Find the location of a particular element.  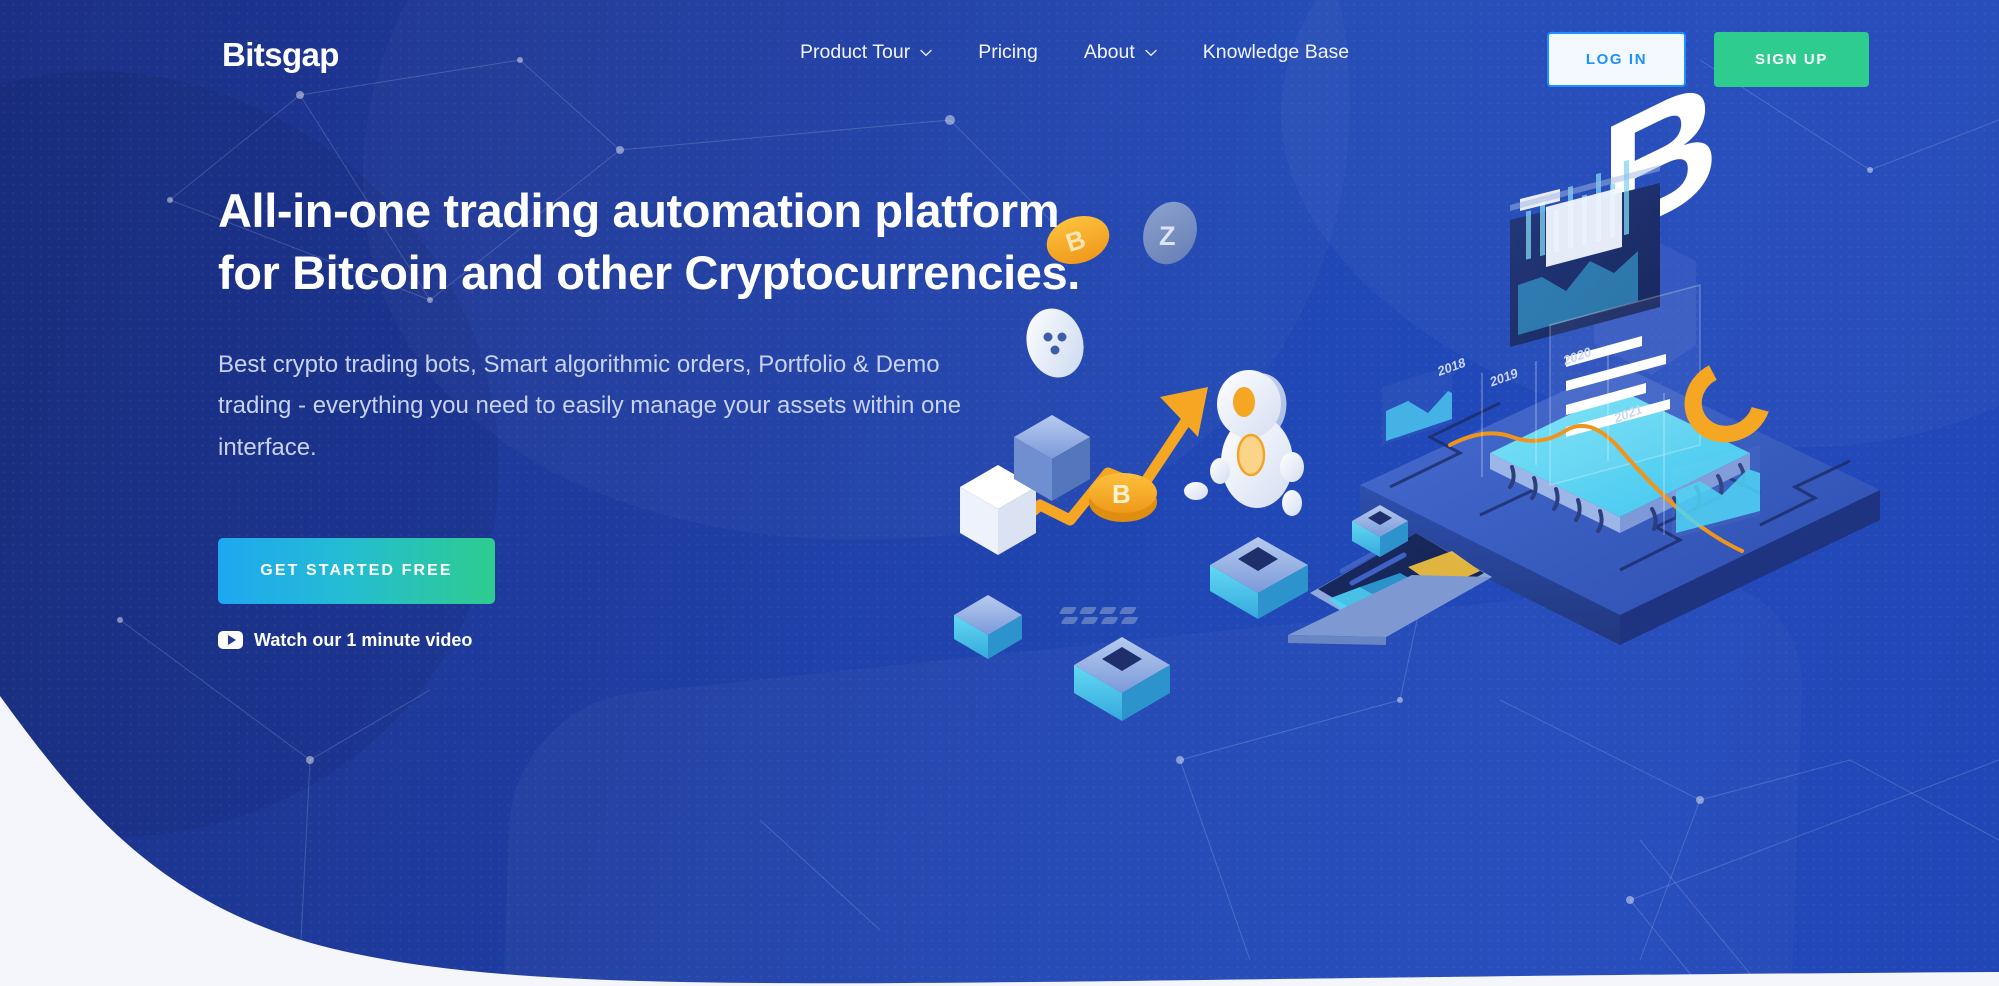

watch-video-label: Watch our 1 minute video is located at coordinates (363, 639).